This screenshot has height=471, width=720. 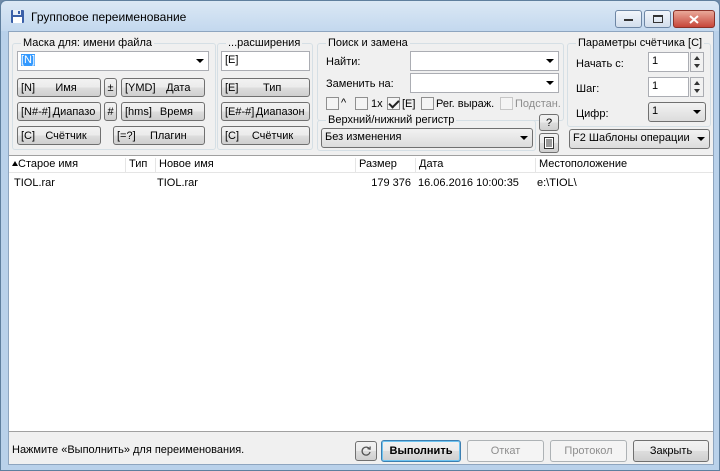 I want to click on name-mask-group-label: Маска для: имени файла, so click(x=87, y=43).